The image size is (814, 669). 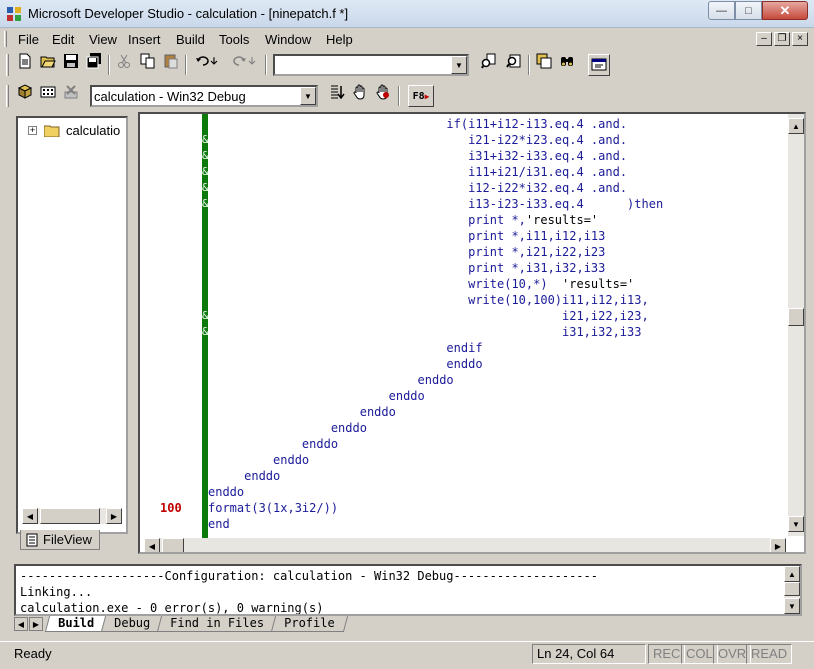 I want to click on new-file-icon, so click(x=25, y=61).